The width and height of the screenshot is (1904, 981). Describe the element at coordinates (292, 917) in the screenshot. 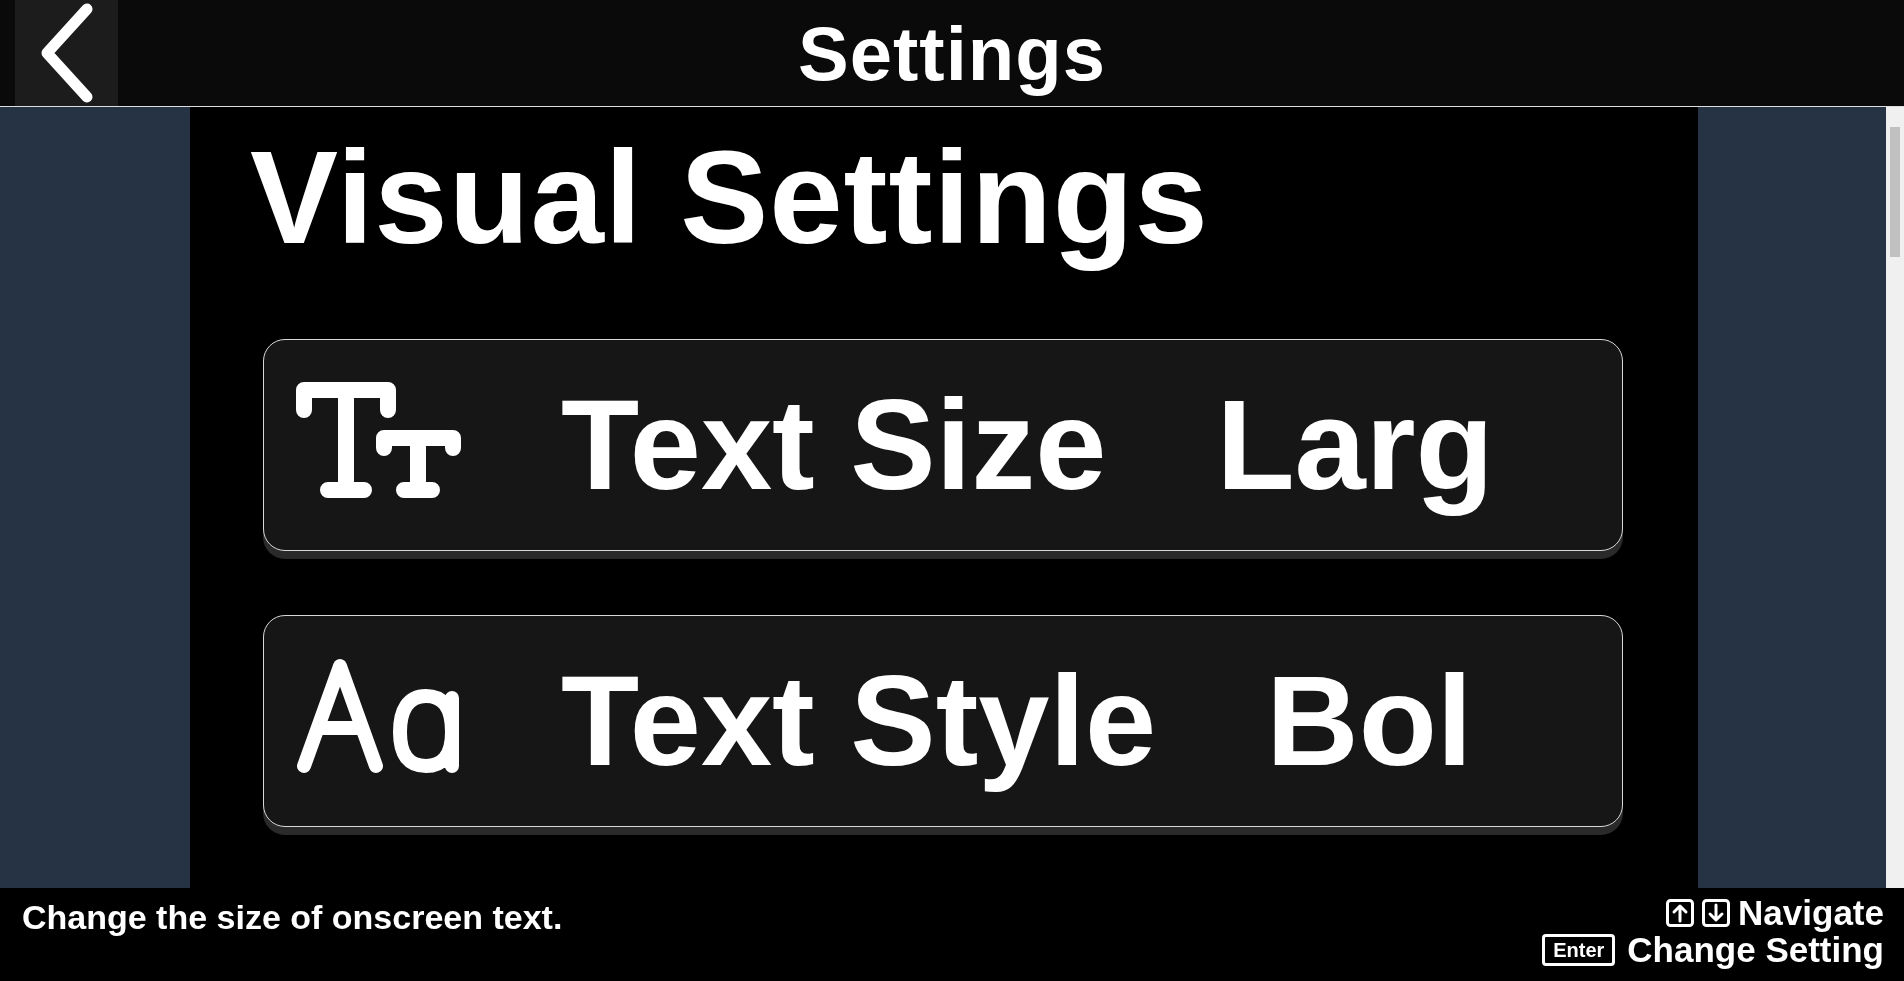

I see `hint-text: Change the size of onscreen text.` at that location.